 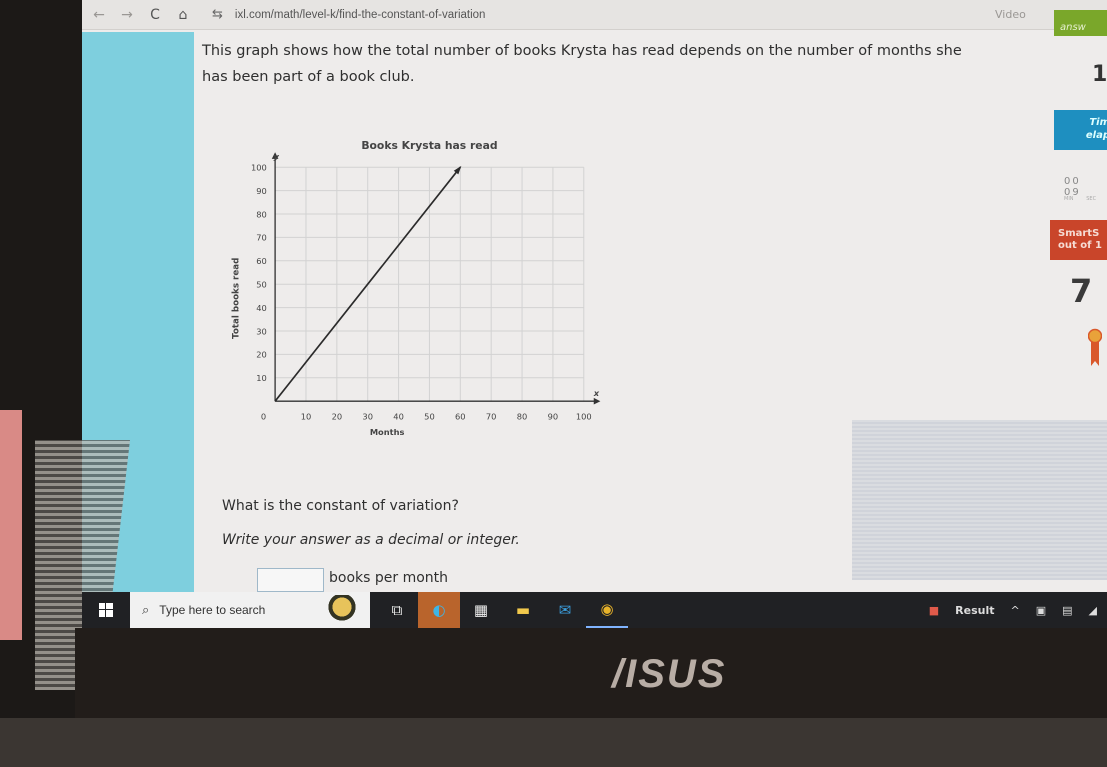 I want to click on search-placeholder: Type here to search, so click(x=212, y=610).